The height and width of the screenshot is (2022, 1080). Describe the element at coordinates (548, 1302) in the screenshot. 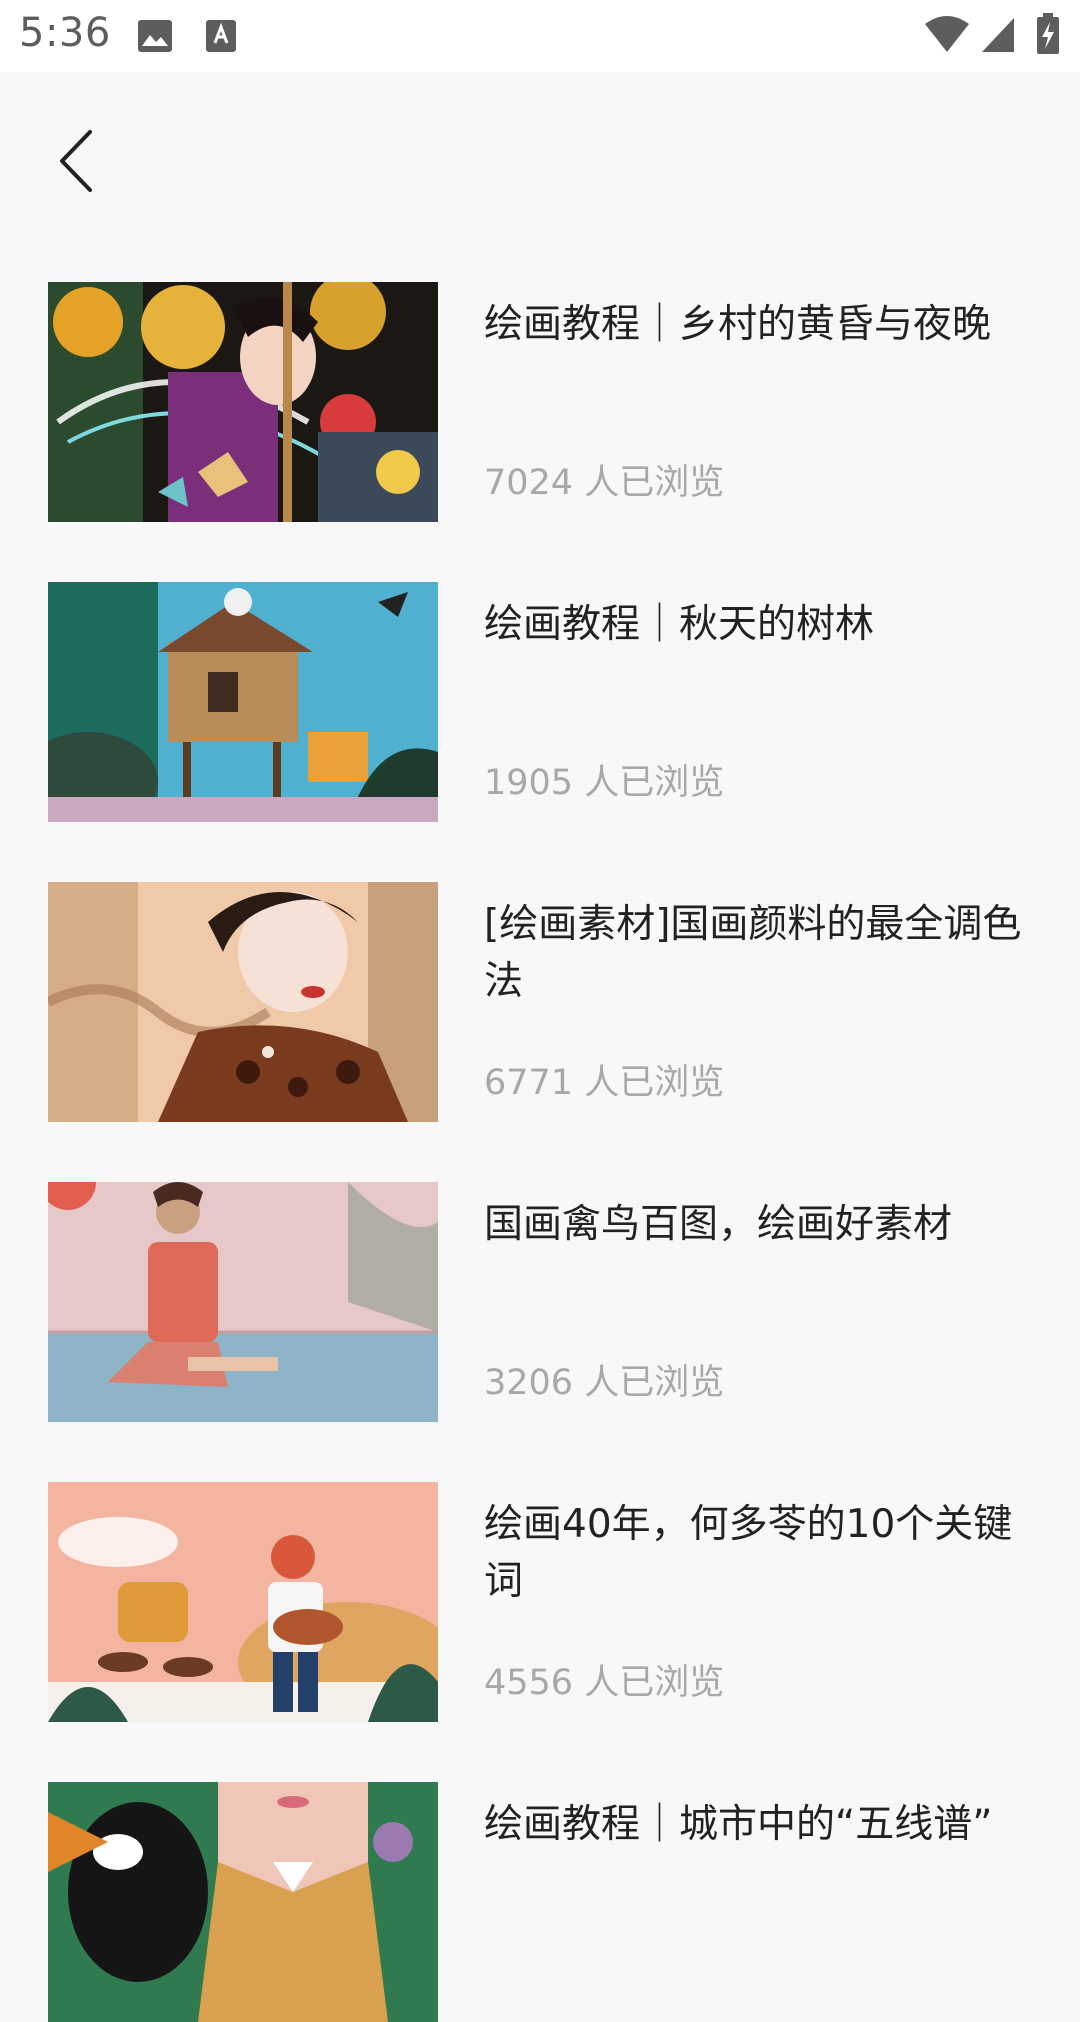

I see `list-item: 国画禽鸟百图，绘画好素材 3206 人已浏览` at that location.